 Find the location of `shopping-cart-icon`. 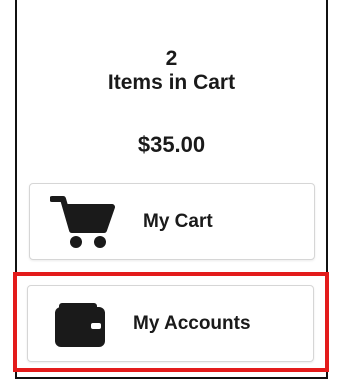

shopping-cart-icon is located at coordinates (82, 224).